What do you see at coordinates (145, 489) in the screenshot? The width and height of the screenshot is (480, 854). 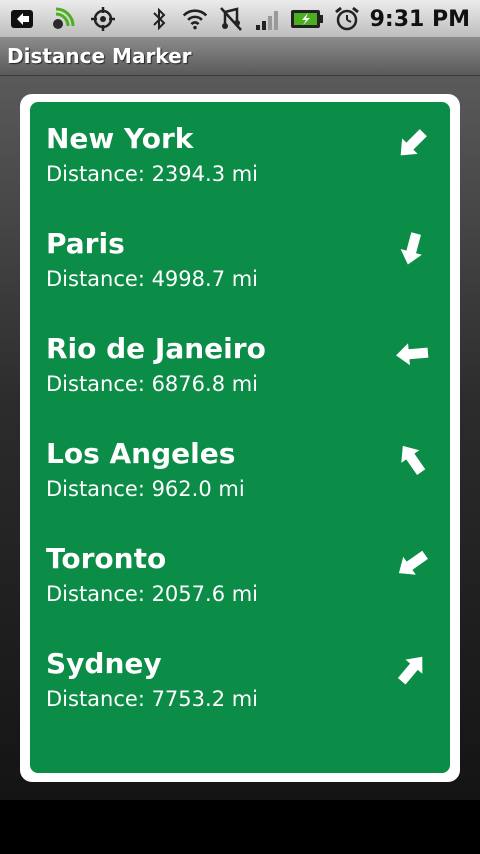 I see `distance-label: Distance: 962.0 mi` at bounding box center [145, 489].